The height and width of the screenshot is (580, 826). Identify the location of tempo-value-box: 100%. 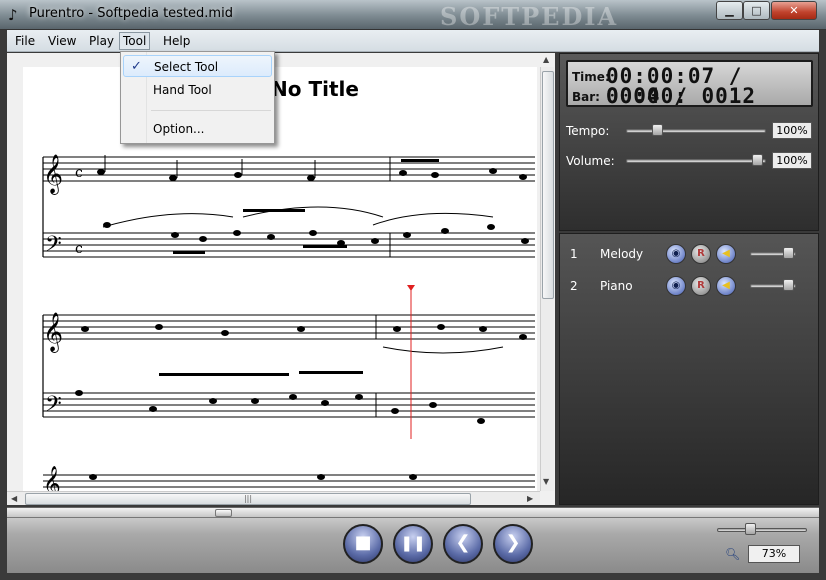
(792, 130).